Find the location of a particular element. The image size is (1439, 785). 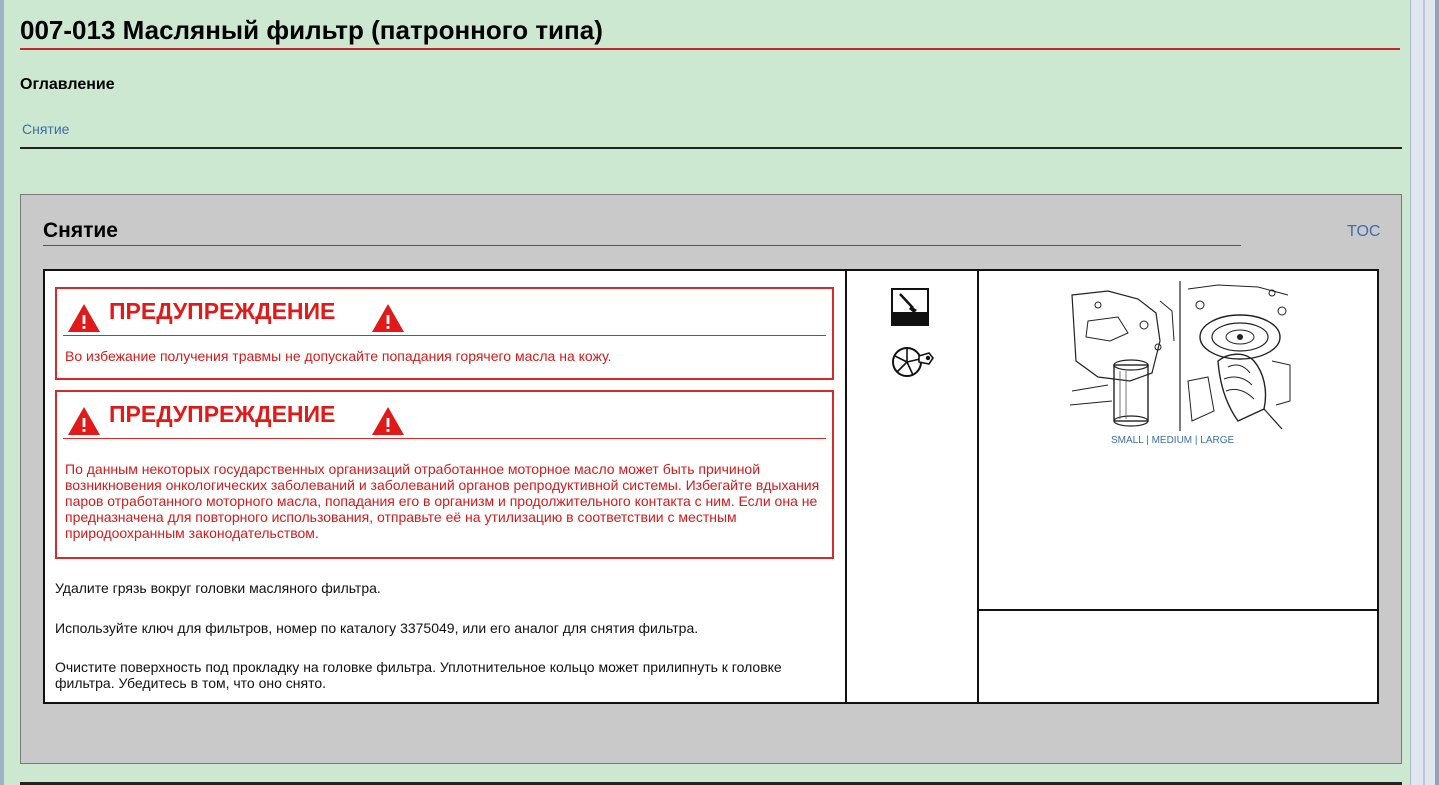

image-size-medium-link: MEDIUM is located at coordinates (1172, 440).